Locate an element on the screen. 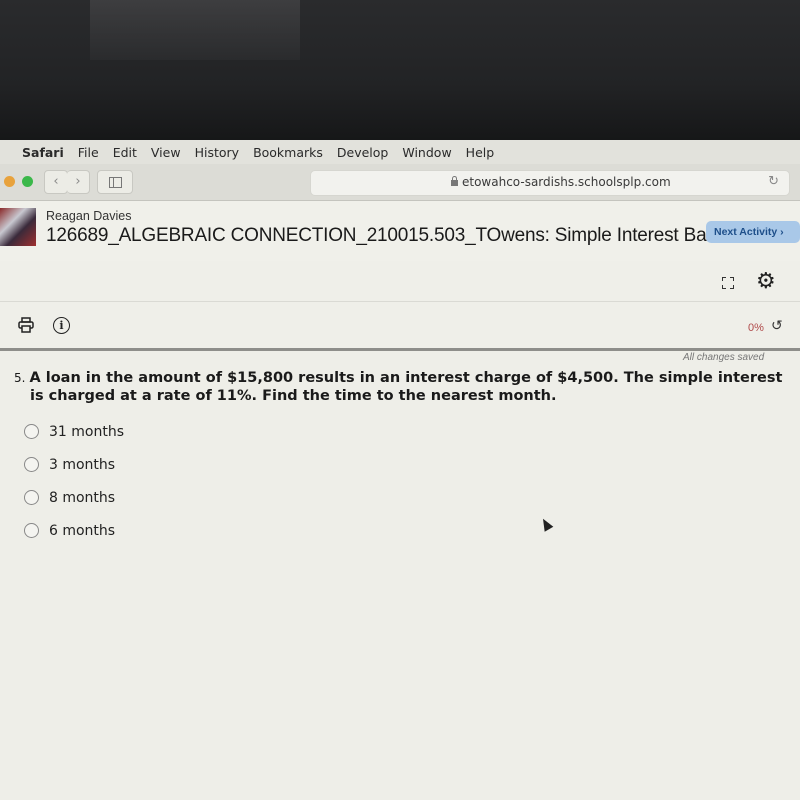 Image resolution: width=800 pixels, height=800 pixels. gear-icon: ⚙ is located at coordinates (766, 282).